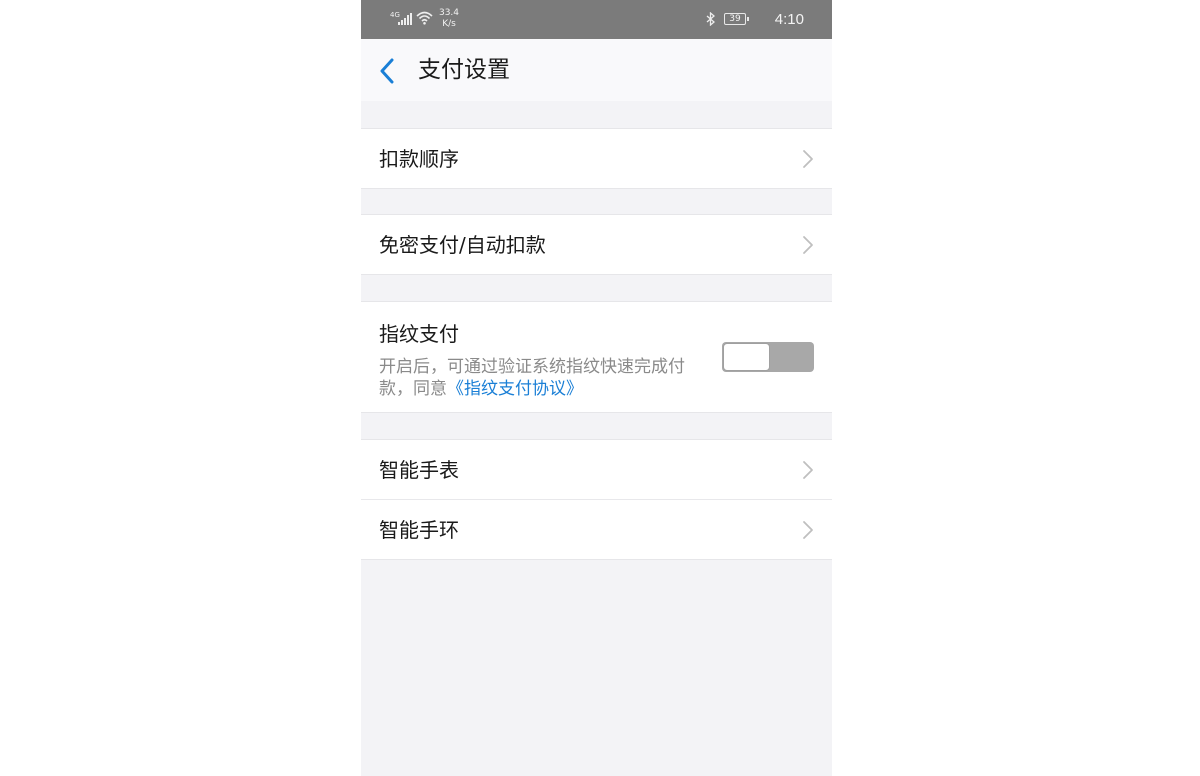 This screenshot has width=1200, height=776. What do you see at coordinates (449, 24) in the screenshot?
I see `network-speed-unit: K/s` at bounding box center [449, 24].